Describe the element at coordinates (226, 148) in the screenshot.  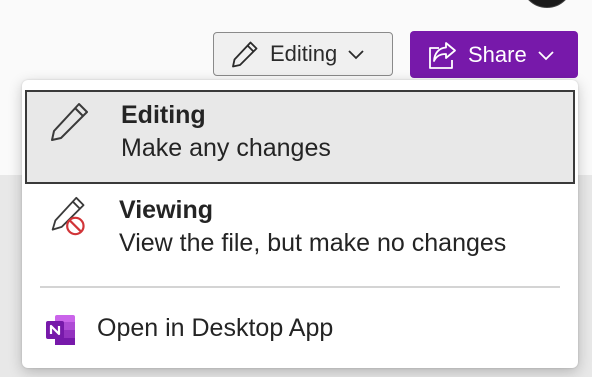
I see `menu-item-subtitle: Make any changes` at that location.